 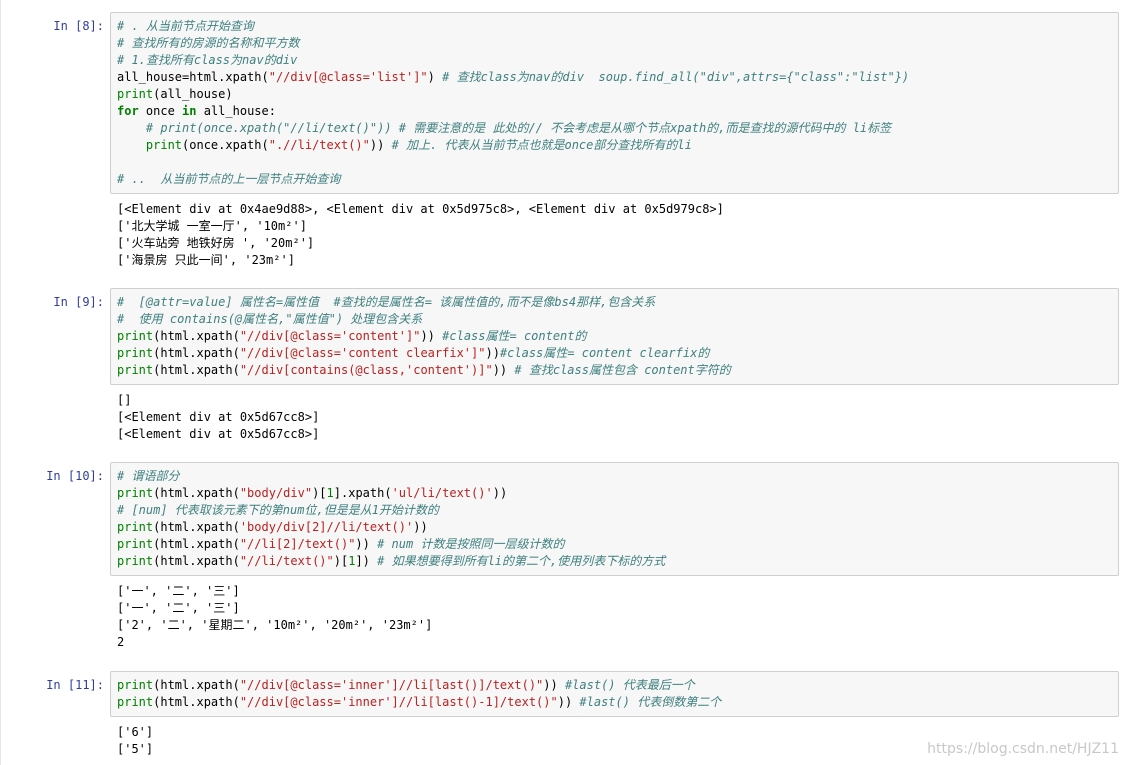 I want to click on watermark: https://blog.csdn.net/HJZ11, so click(x=1023, y=749).